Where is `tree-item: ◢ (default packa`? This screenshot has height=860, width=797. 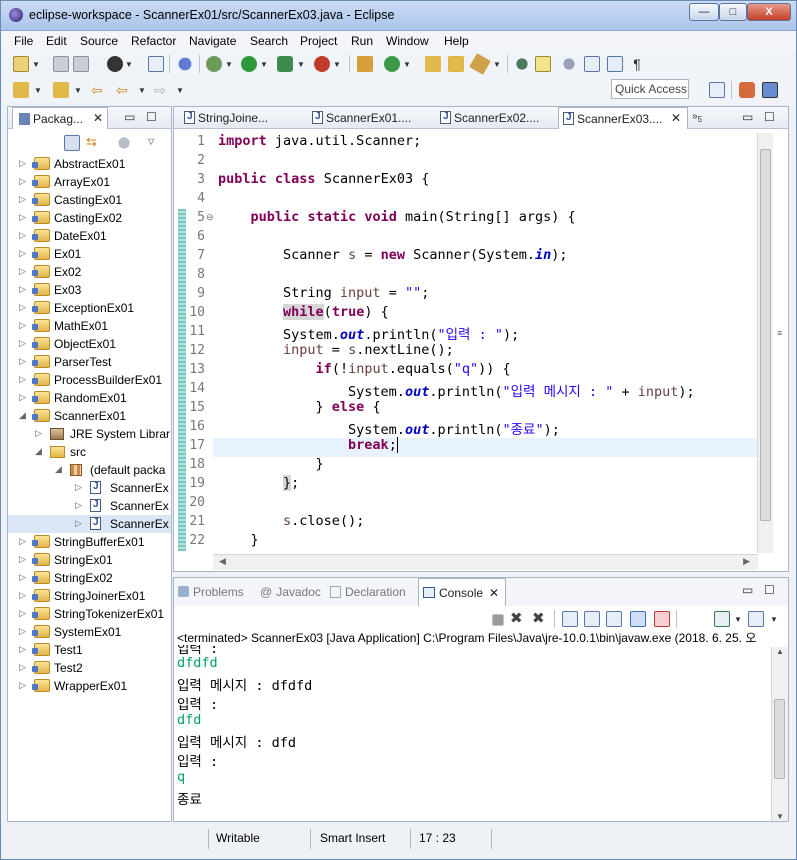
tree-item: ◢ (default packa is located at coordinates (89, 470).